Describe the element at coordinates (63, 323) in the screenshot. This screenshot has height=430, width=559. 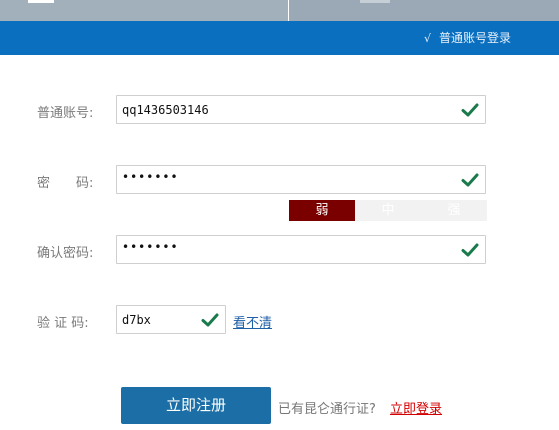
I see `captcha-label: 验 证 码:` at that location.